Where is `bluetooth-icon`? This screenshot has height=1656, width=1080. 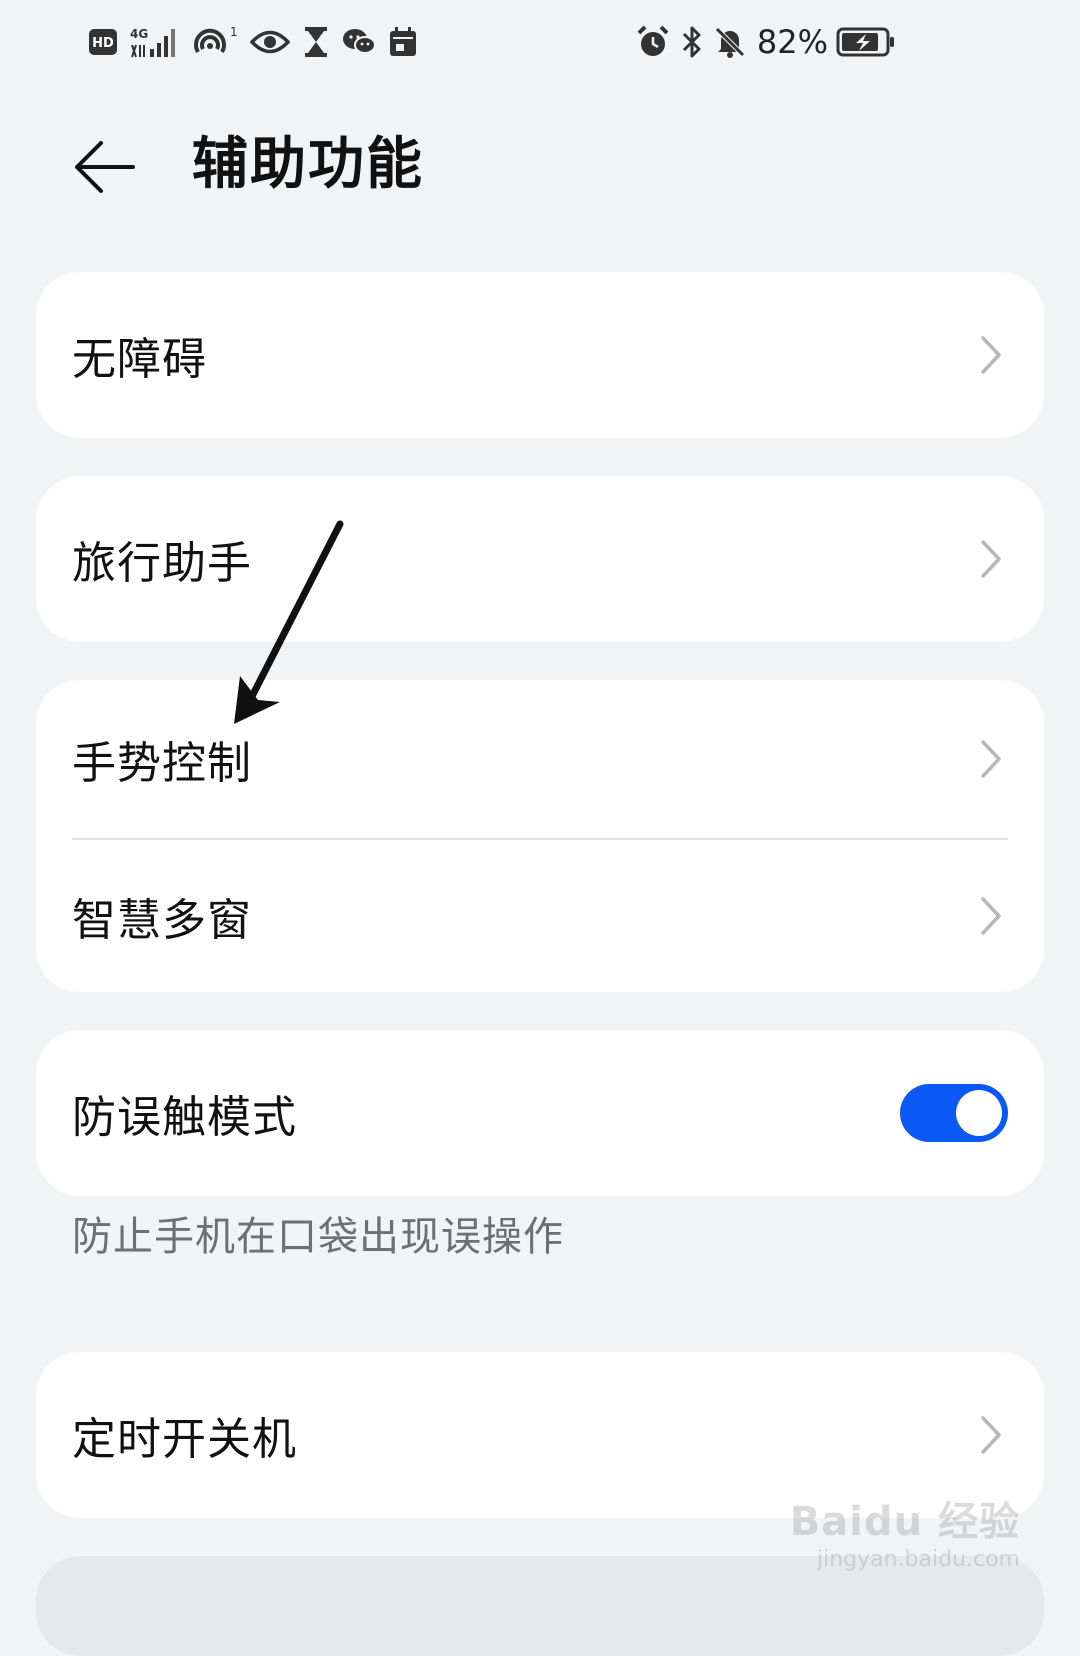
bluetooth-icon is located at coordinates (692, 42).